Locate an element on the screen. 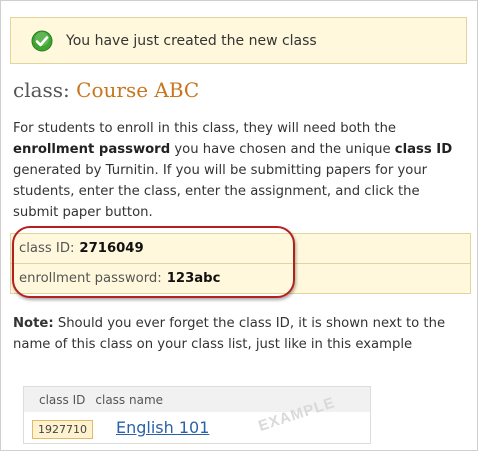  instructions-emphasis: class ID is located at coordinates (423, 149).